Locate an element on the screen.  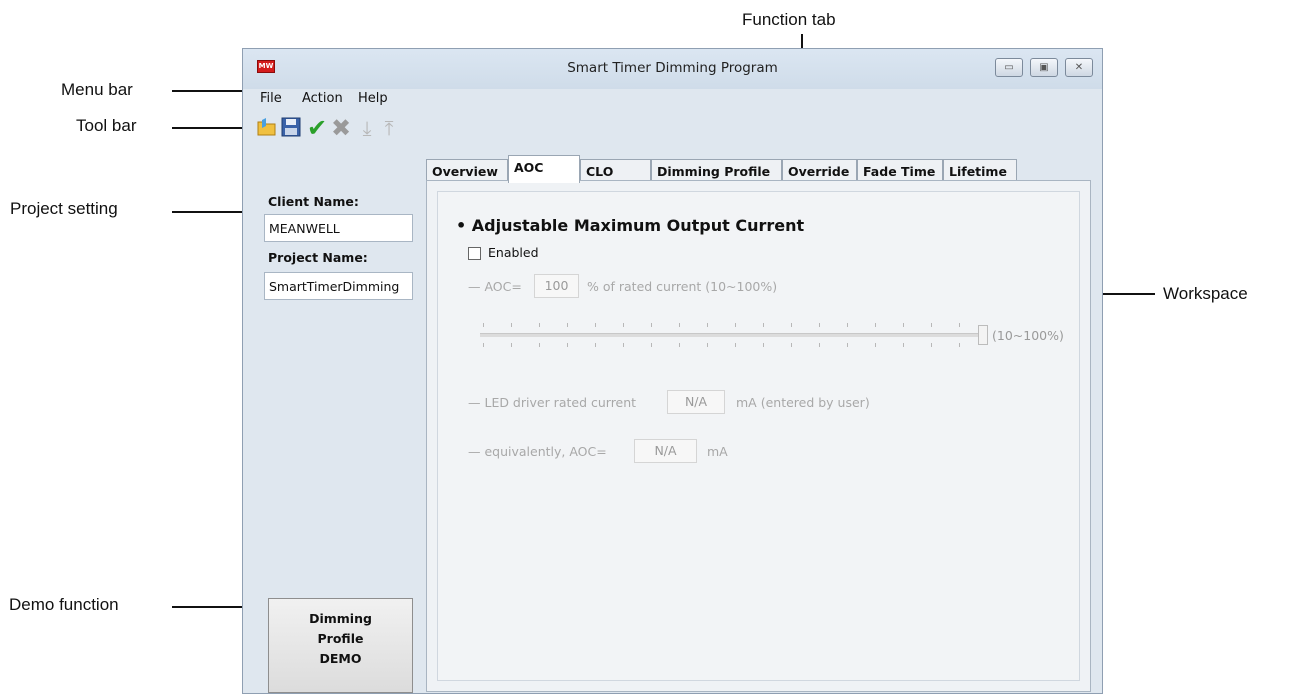
callout-project-setting: Project setting is located at coordinates (64, 208).